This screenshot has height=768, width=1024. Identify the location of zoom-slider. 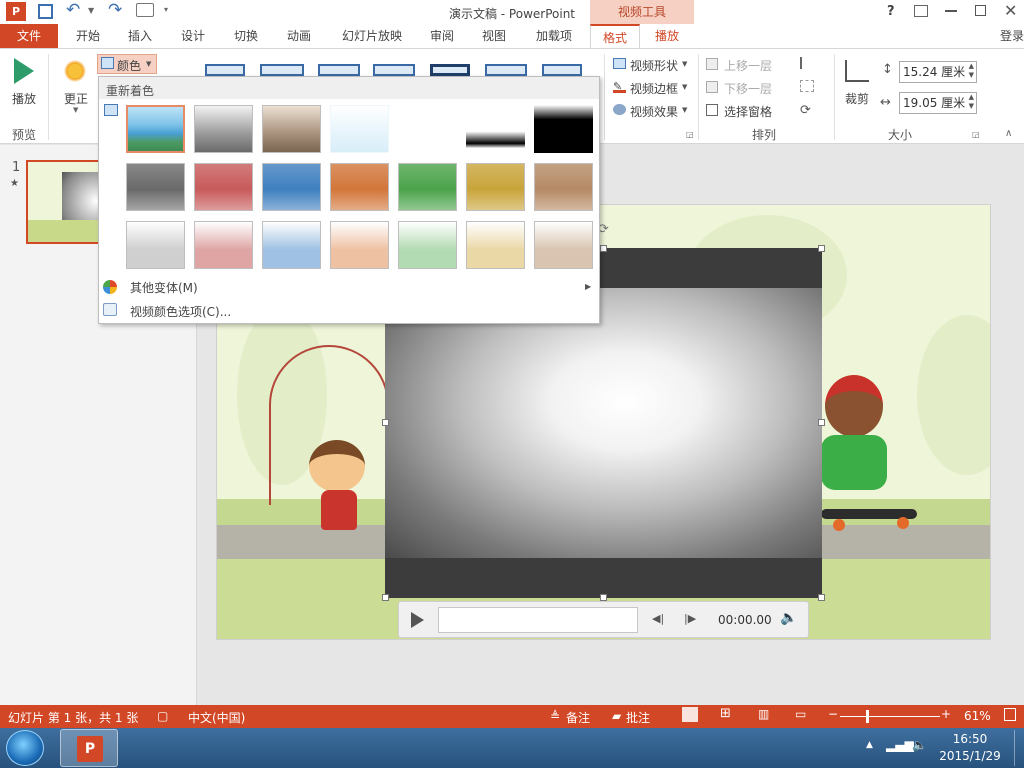
(890, 716).